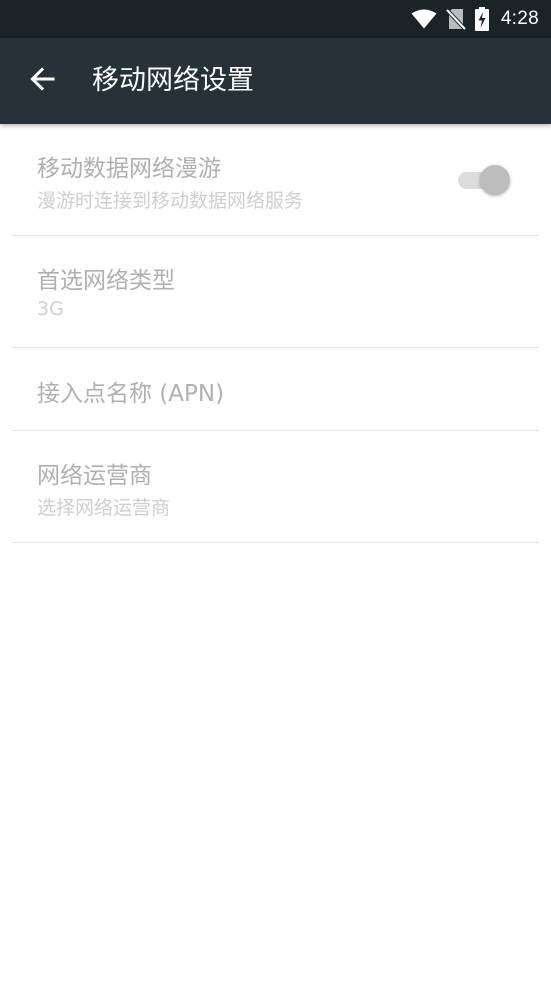  What do you see at coordinates (129, 169) in the screenshot?
I see `setting-title: 移动数据网络漫游` at bounding box center [129, 169].